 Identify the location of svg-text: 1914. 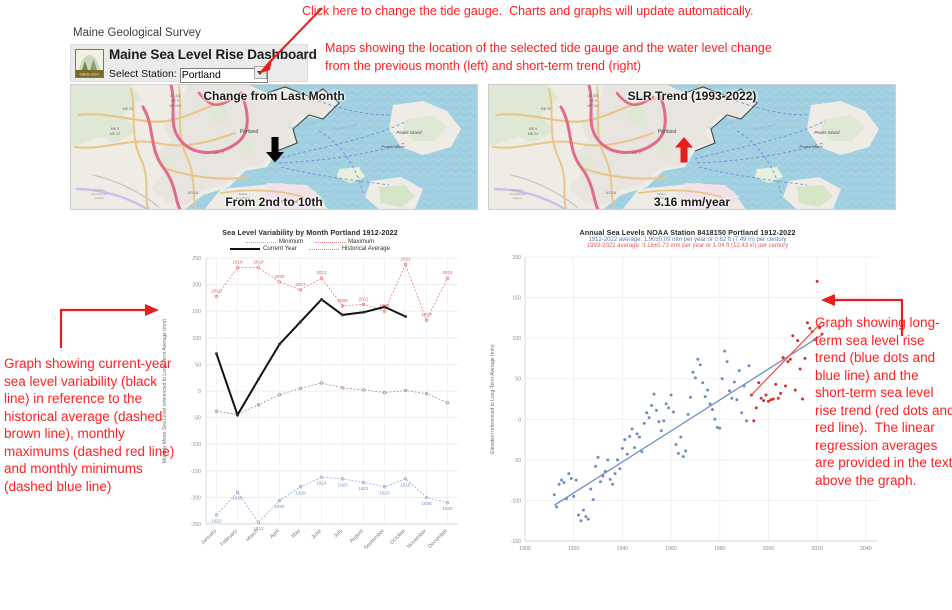
(321, 483).